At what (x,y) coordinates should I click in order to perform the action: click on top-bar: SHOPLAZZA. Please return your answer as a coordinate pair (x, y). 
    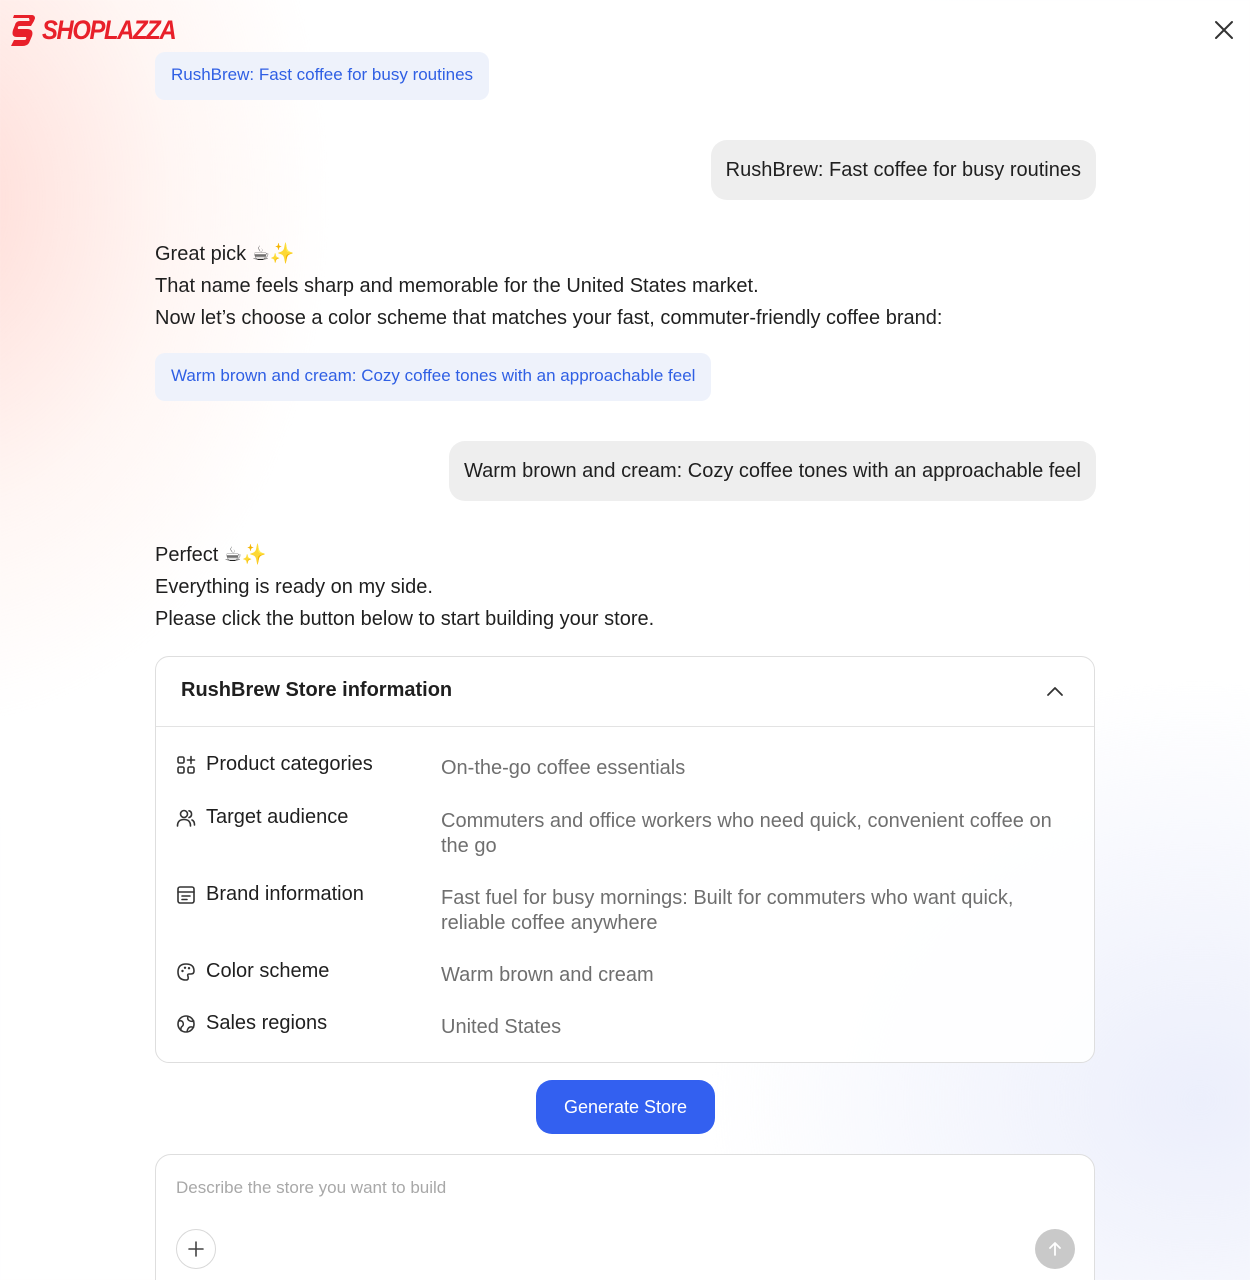
    Looking at the image, I should click on (625, 30).